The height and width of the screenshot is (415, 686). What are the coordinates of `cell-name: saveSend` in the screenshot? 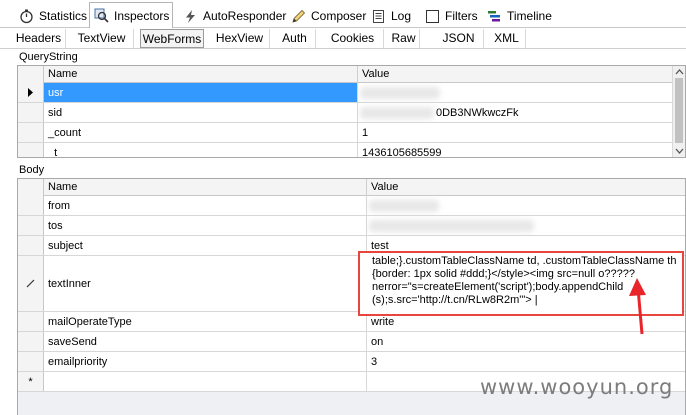 It's located at (205, 341).